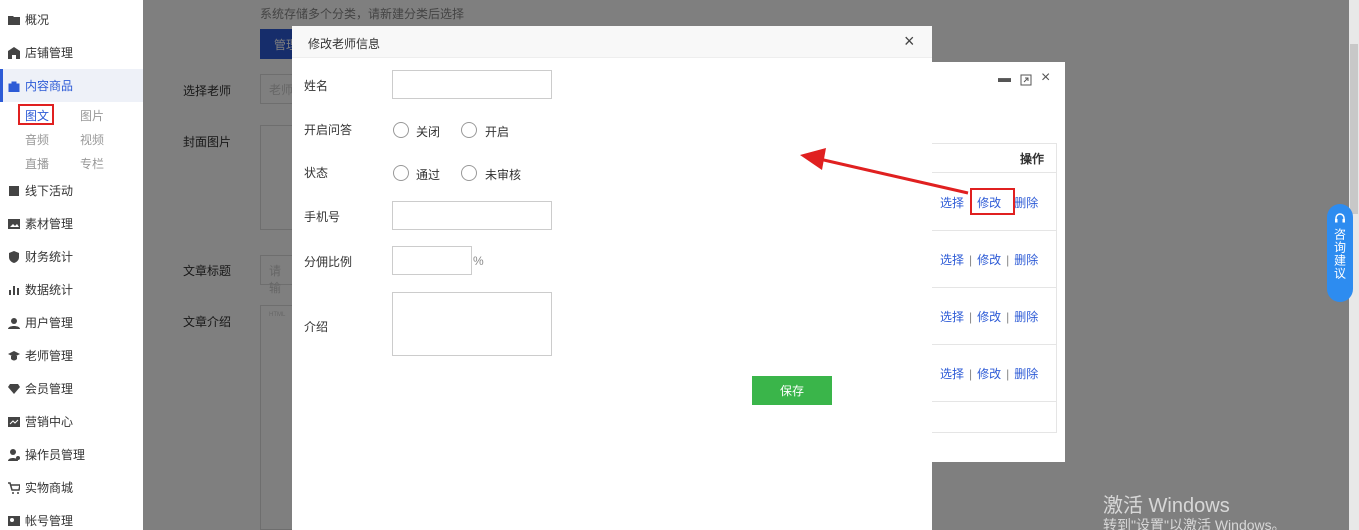 The width and height of the screenshot is (1359, 530). What do you see at coordinates (1194, 523) in the screenshot?
I see `activation-watermark-sub: 转到"设置"以激活 Windows。` at bounding box center [1194, 523].